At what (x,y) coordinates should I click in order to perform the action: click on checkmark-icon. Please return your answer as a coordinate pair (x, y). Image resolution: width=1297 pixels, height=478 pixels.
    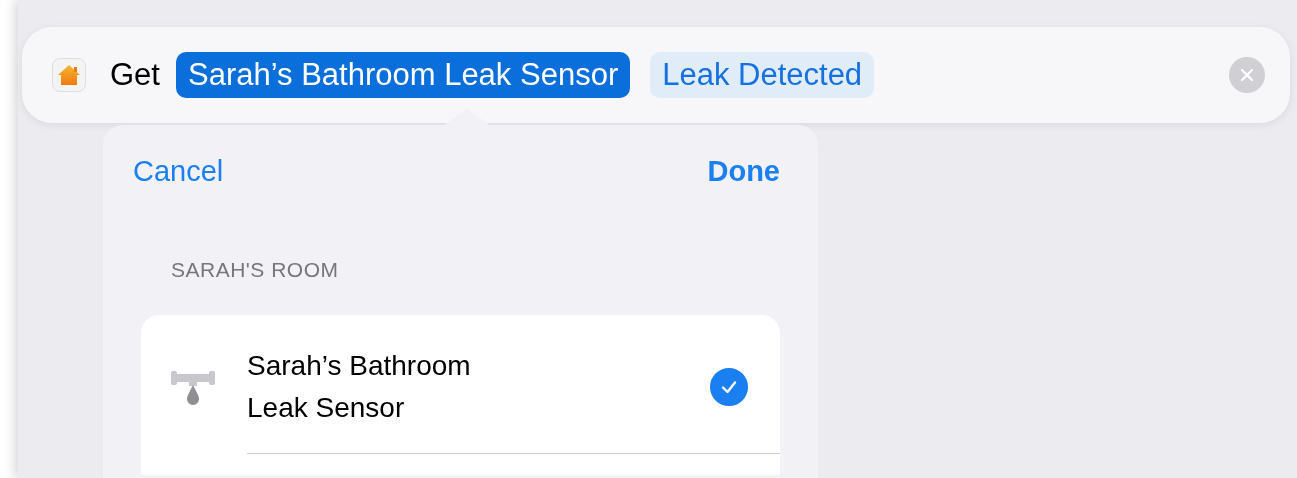
    Looking at the image, I should click on (729, 387).